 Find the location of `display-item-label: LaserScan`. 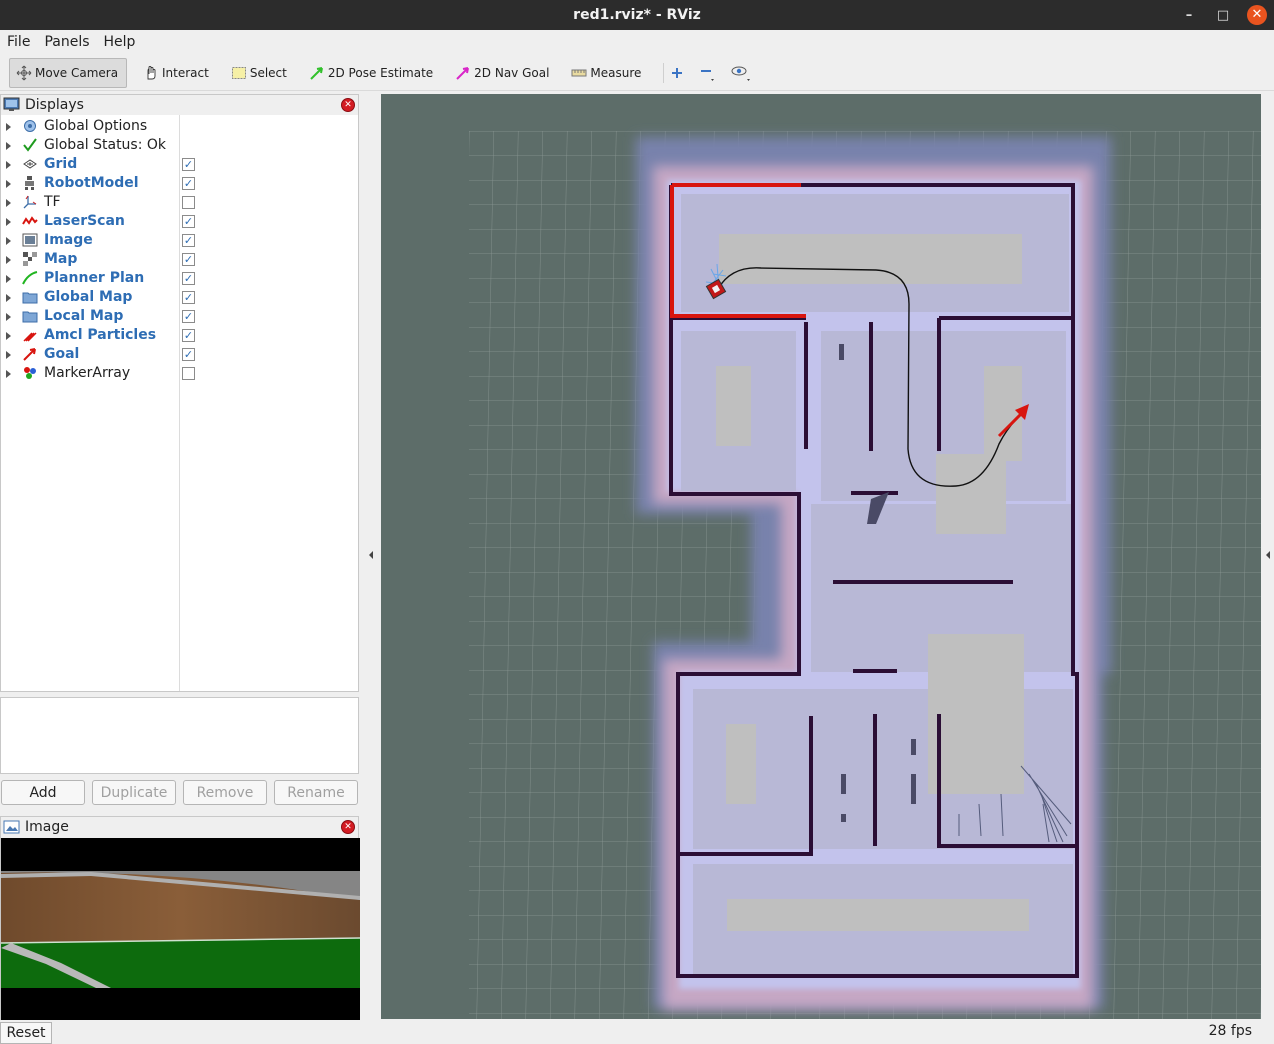

display-item-label: LaserScan is located at coordinates (84, 221).